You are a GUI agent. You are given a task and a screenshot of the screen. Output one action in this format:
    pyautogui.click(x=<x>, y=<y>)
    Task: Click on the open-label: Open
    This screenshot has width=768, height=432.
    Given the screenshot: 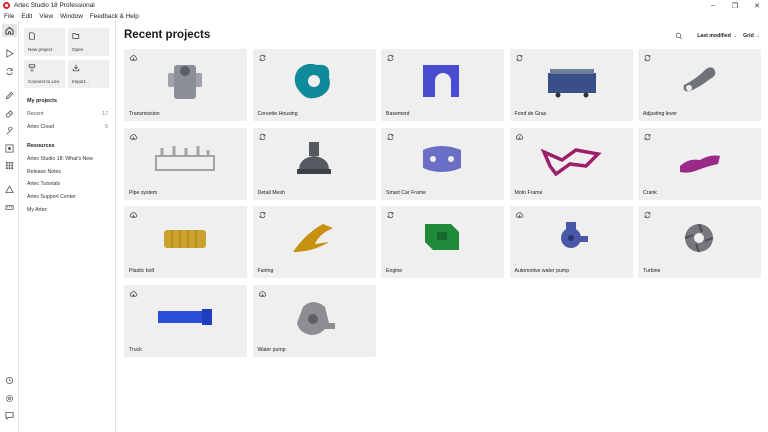 What is the action you would take?
    pyautogui.click(x=78, y=49)
    